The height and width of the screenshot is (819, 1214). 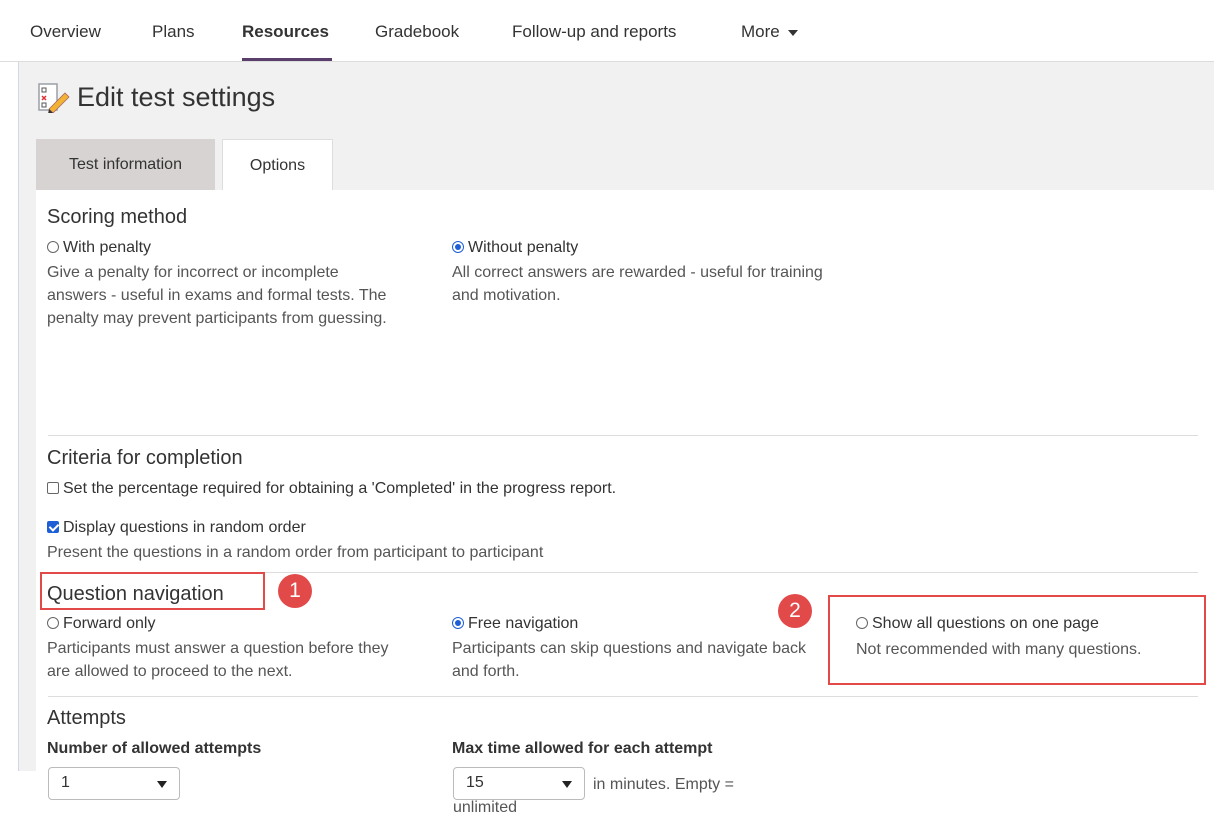 I want to click on free-navigation-option: Free navigation, so click(x=515, y=624).